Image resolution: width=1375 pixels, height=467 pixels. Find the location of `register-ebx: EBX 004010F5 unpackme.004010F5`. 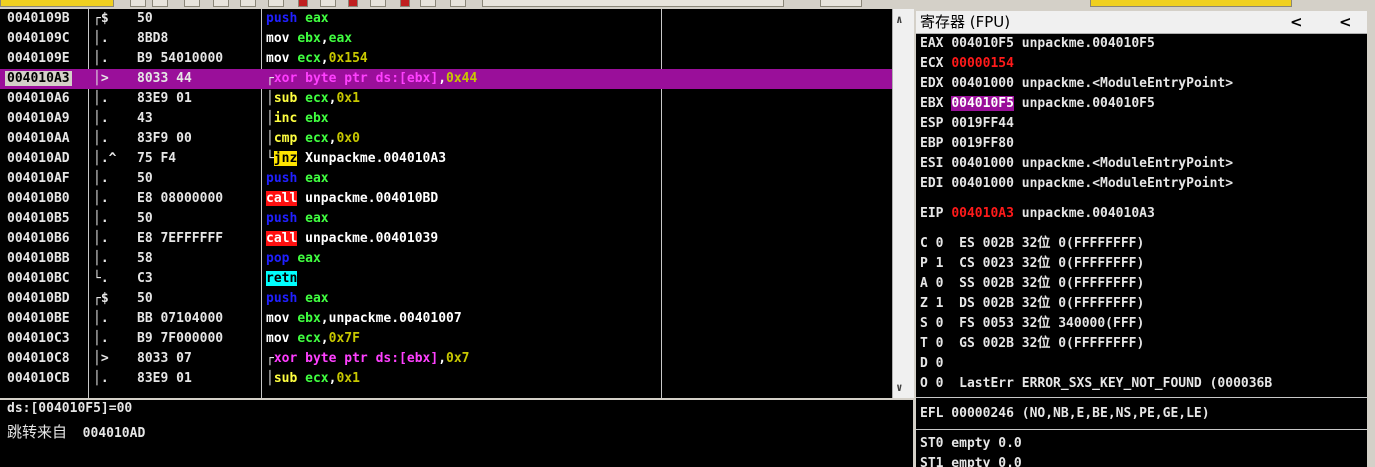

register-ebx: EBX 004010F5 unpackme.004010F5 is located at coordinates (1037, 104).